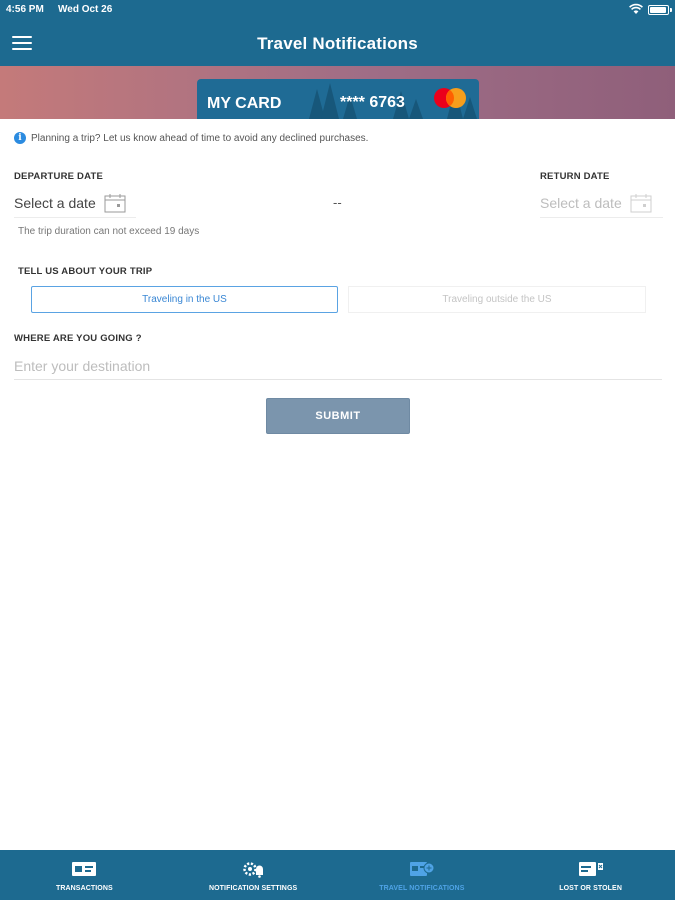 The width and height of the screenshot is (675, 900). Describe the element at coordinates (338, 416) in the screenshot. I see `submit-button: SUBMIT` at that location.